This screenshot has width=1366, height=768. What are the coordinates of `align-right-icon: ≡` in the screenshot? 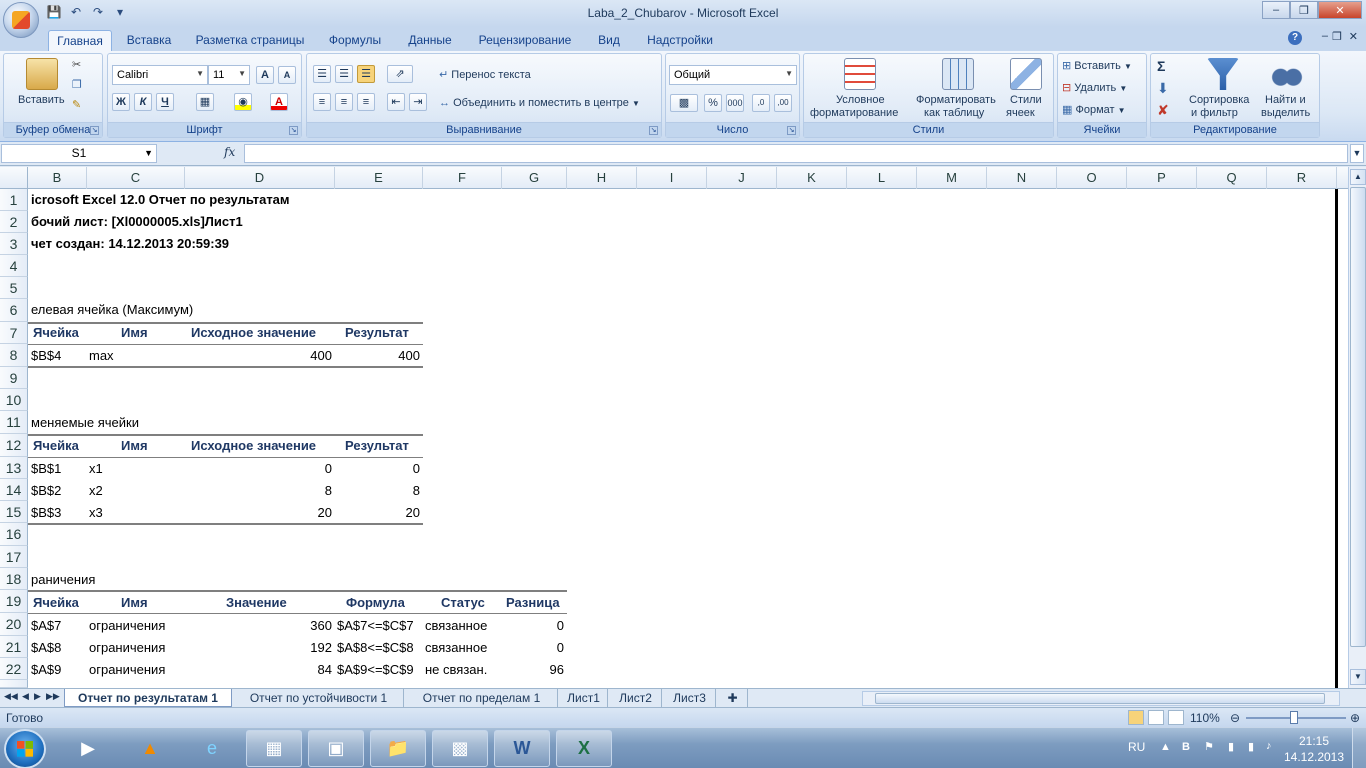 It's located at (366, 102).